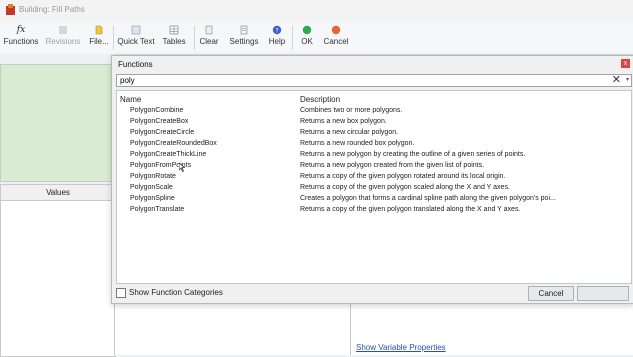  What do you see at coordinates (209, 37) in the screenshot?
I see `clear-button: Clear` at bounding box center [209, 37].